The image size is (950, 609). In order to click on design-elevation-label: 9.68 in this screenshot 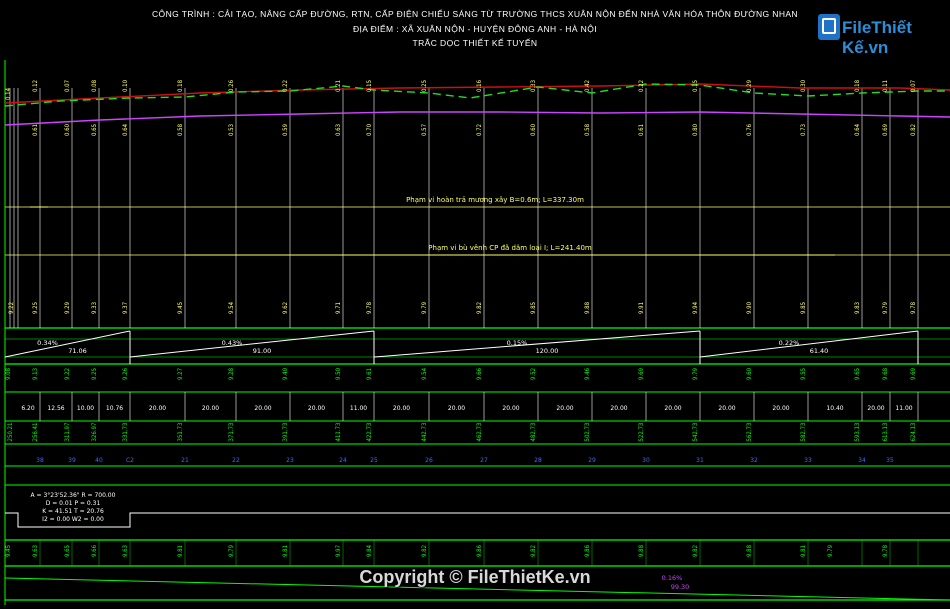, I will do `click(885, 373)`.